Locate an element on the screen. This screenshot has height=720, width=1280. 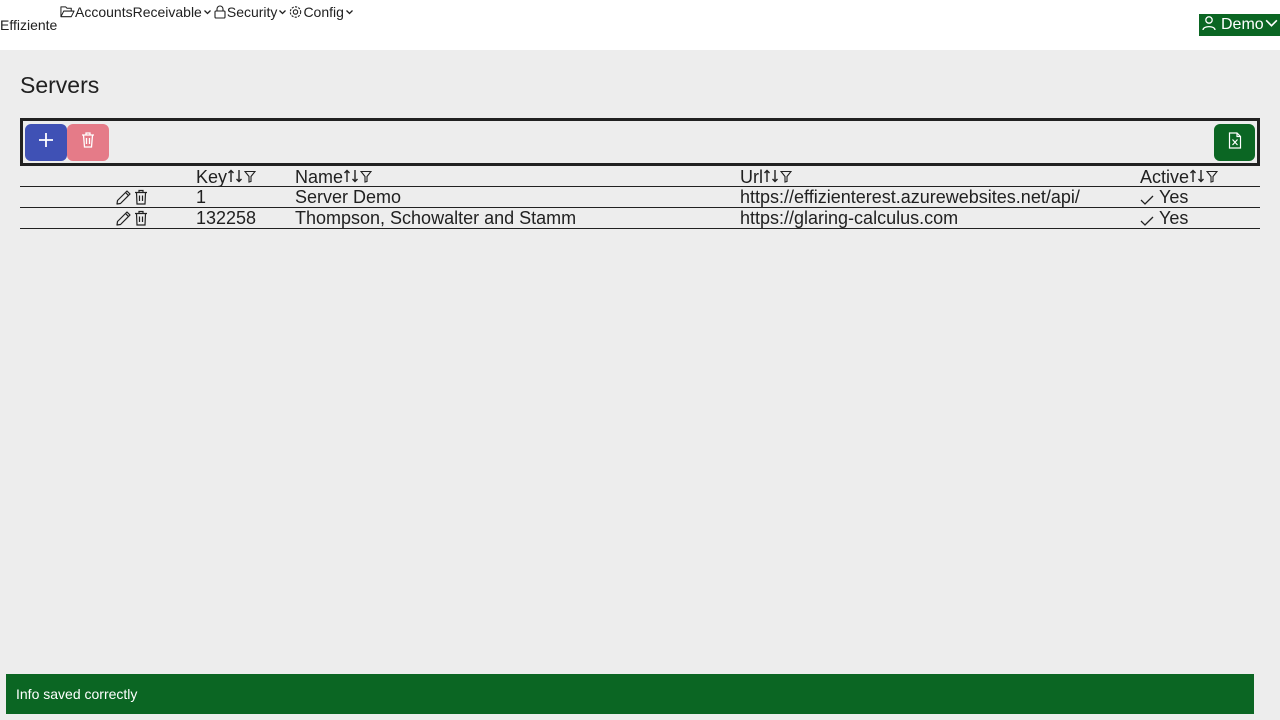
cell-url: https://glaring-calculus.com is located at coordinates (849, 218).